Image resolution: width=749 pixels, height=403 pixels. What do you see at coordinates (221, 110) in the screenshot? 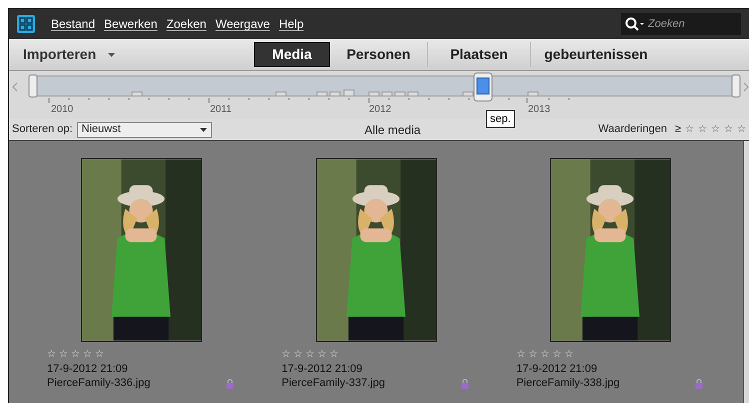
I see `year-label: 2011` at bounding box center [221, 110].